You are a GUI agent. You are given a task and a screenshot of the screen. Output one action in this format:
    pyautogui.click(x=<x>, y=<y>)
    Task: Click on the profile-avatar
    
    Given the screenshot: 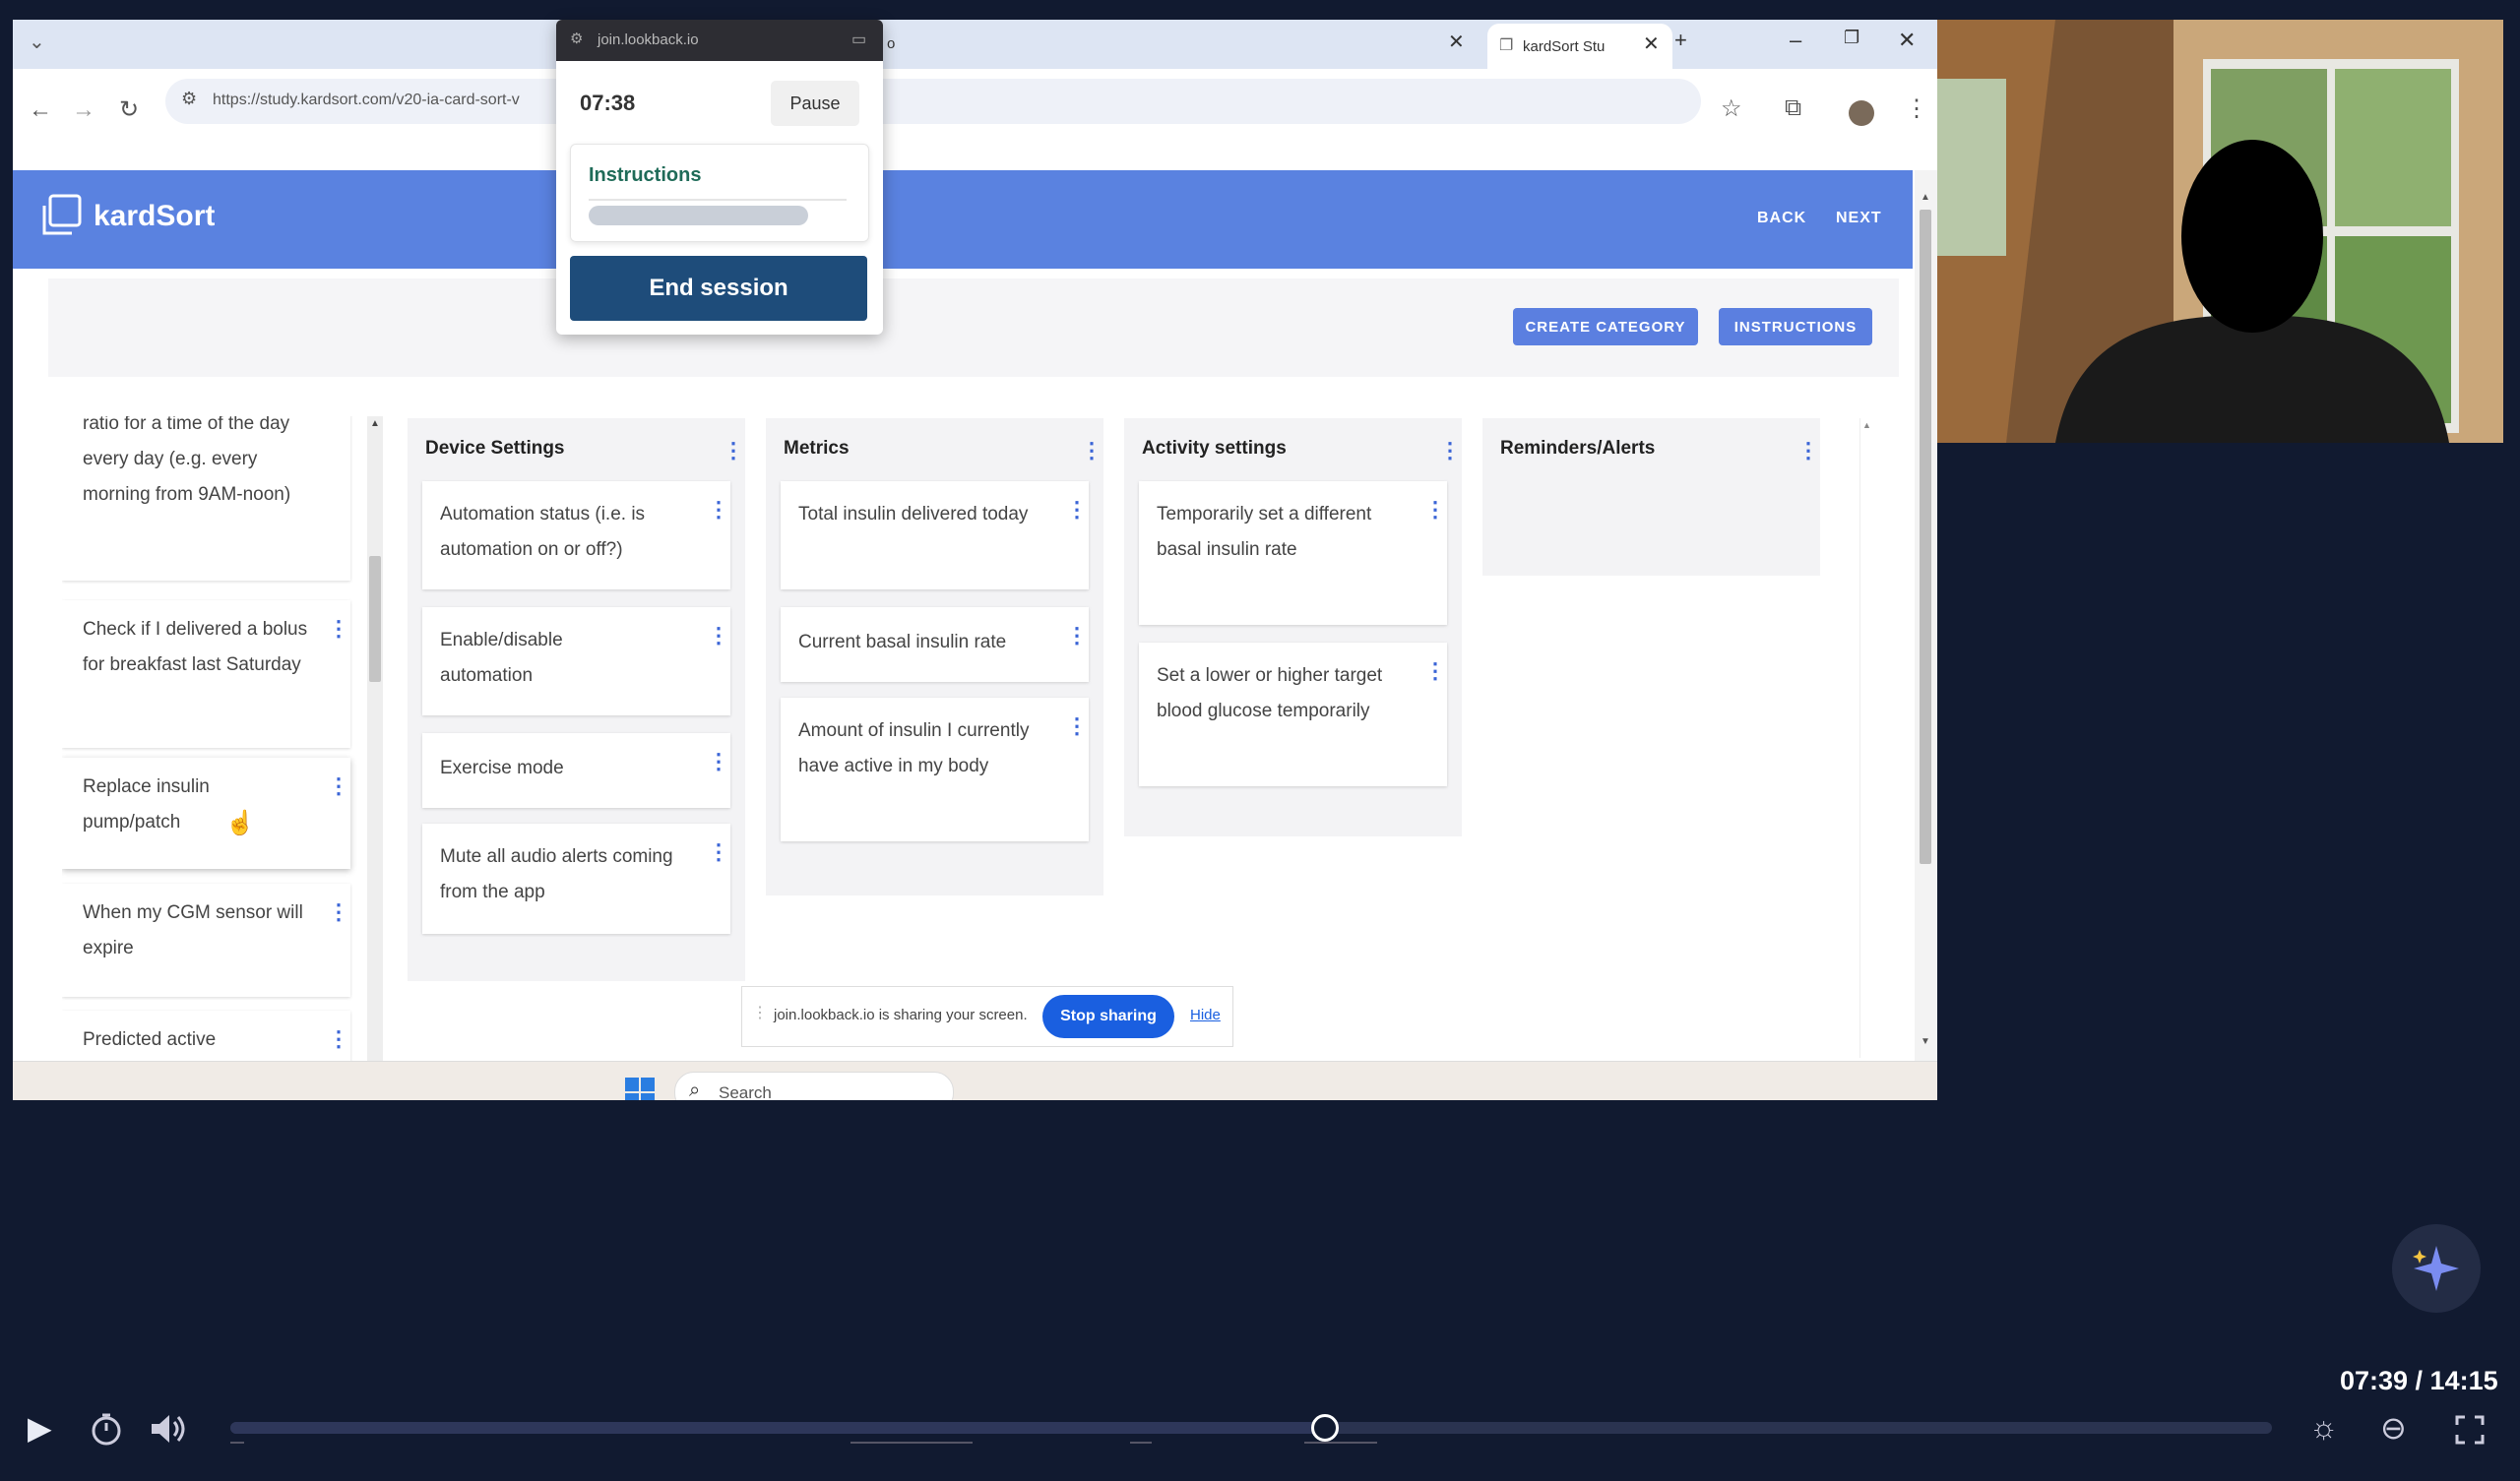 What is the action you would take?
    pyautogui.click(x=1861, y=113)
    